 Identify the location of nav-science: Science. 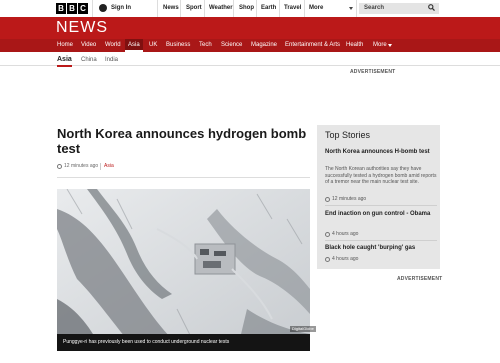
(231, 45).